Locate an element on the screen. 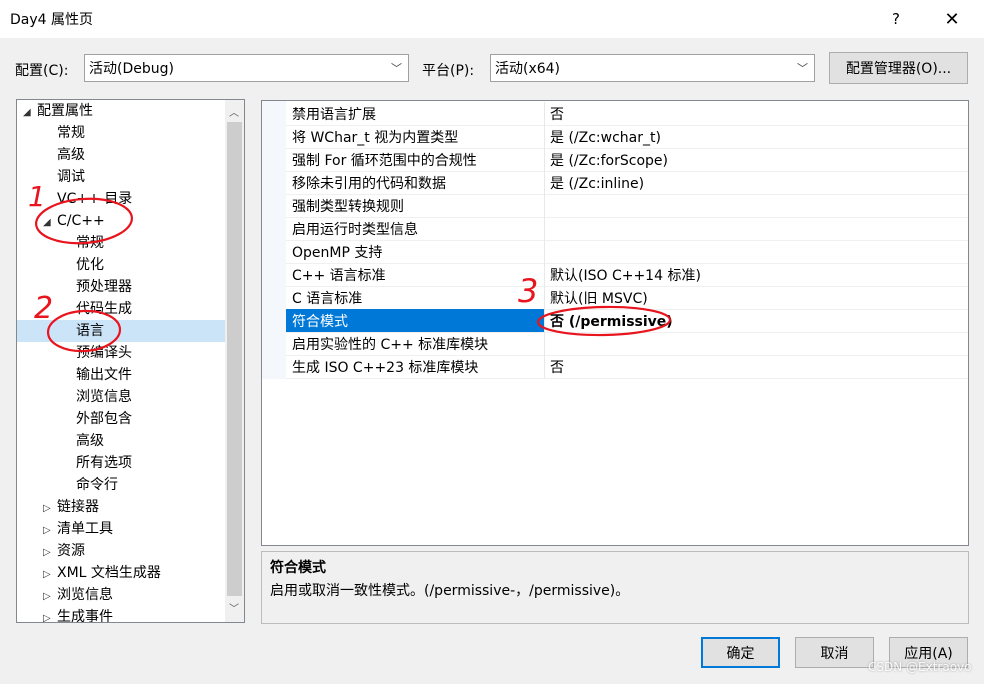 This screenshot has width=984, height=684. title-bar: Day4 属性页 ? ✕ is located at coordinates (492, 19).